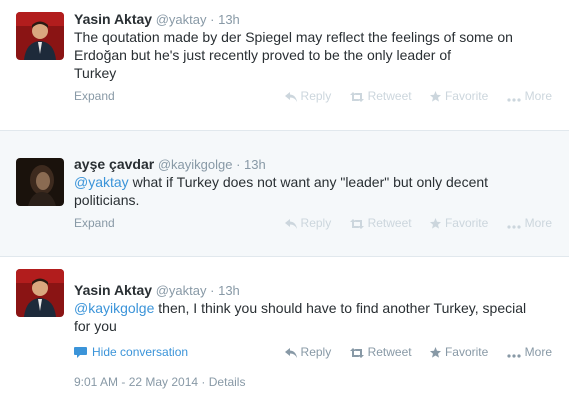  I want to click on tweet-metadata: 9:01 AM - 22 May 2014 · Details, so click(159, 382).